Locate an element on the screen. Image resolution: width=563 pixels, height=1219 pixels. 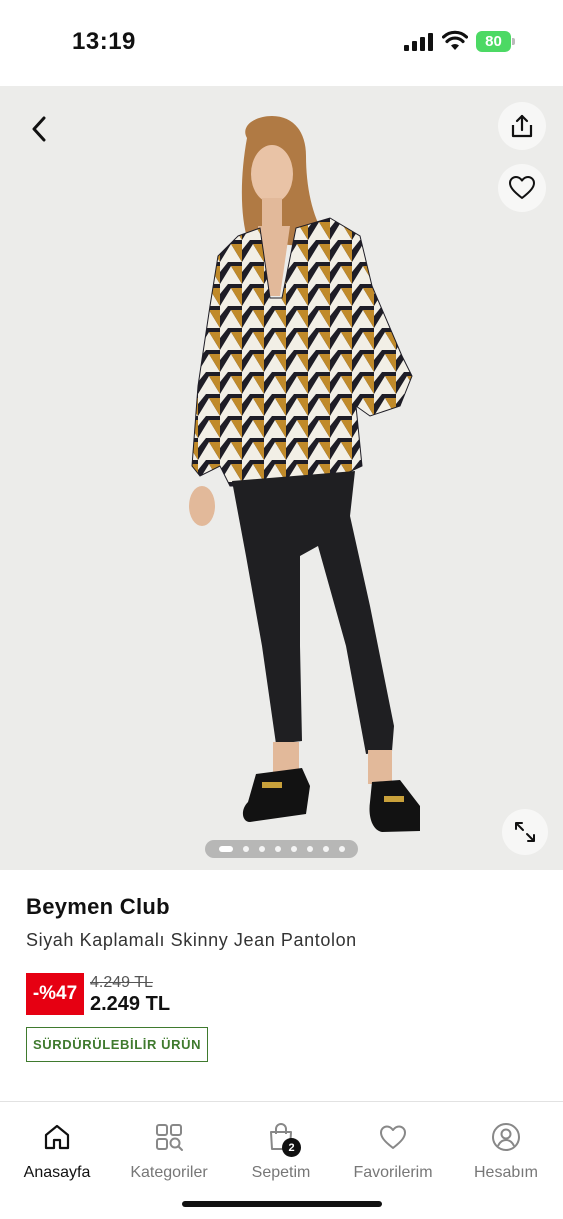
expand-icon is located at coordinates (525, 832).